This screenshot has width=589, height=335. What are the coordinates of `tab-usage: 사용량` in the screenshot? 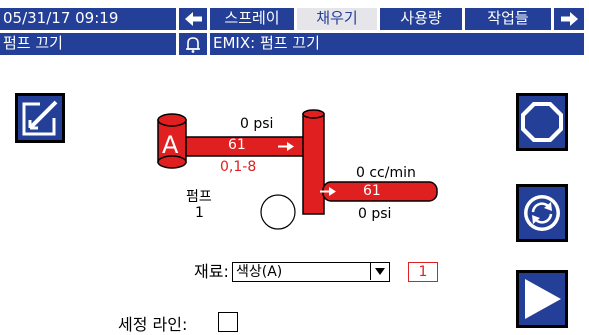 It's located at (421, 19).